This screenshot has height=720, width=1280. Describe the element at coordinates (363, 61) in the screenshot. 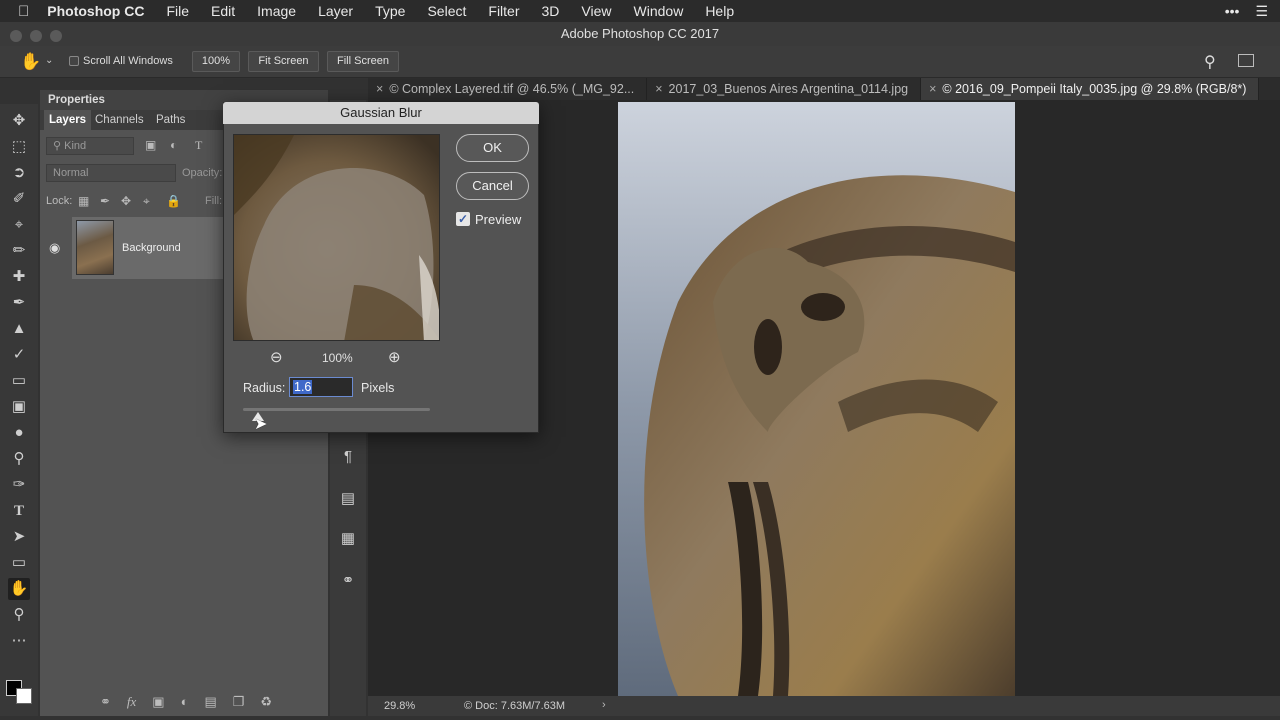

I see `fill-screen-button: Fill Screen` at that location.